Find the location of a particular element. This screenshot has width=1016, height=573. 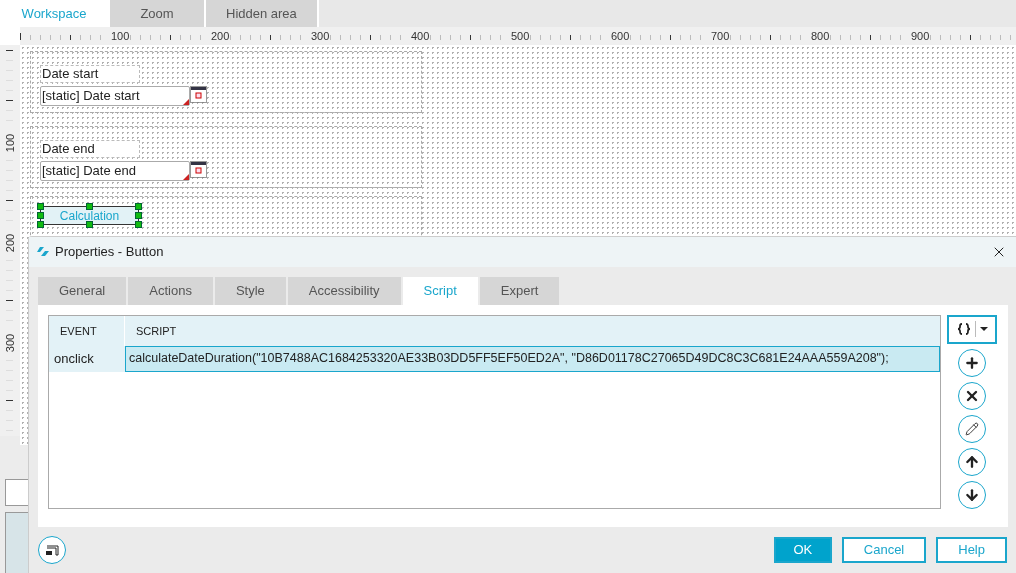

caret-icon is located at coordinates (983, 329).